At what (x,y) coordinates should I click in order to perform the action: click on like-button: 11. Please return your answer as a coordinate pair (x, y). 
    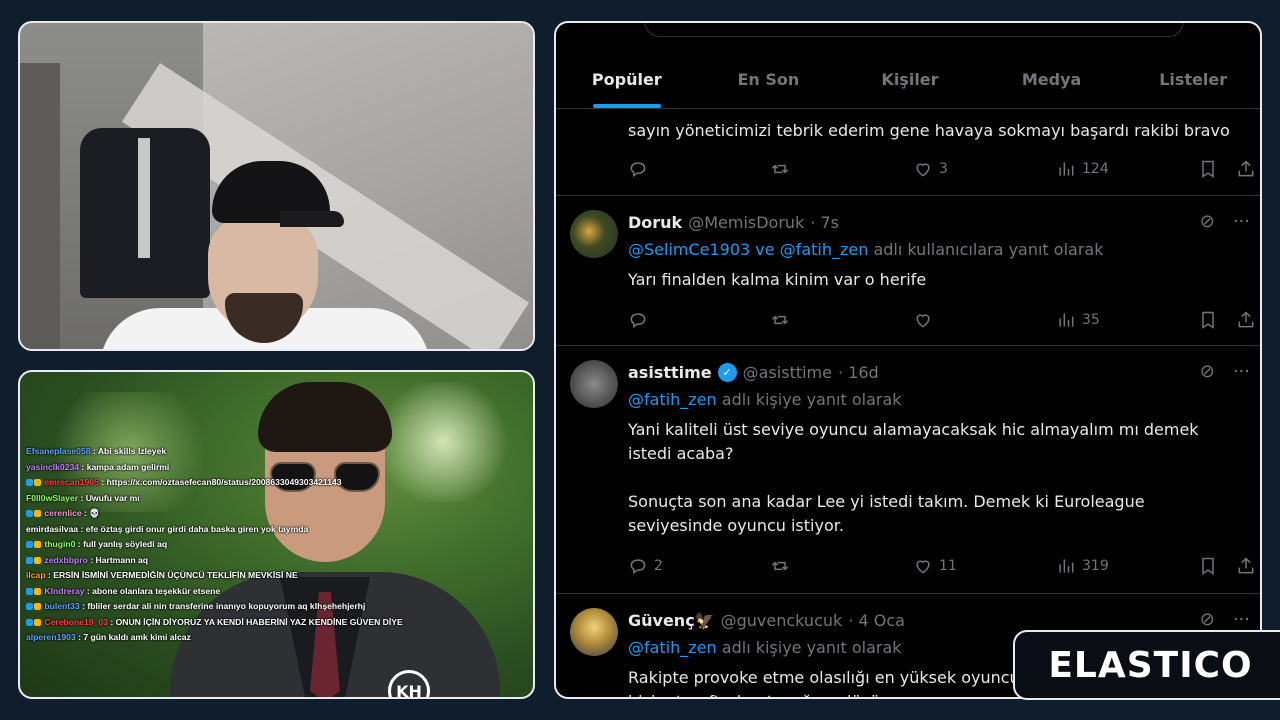
    Looking at the image, I should click on (935, 566).